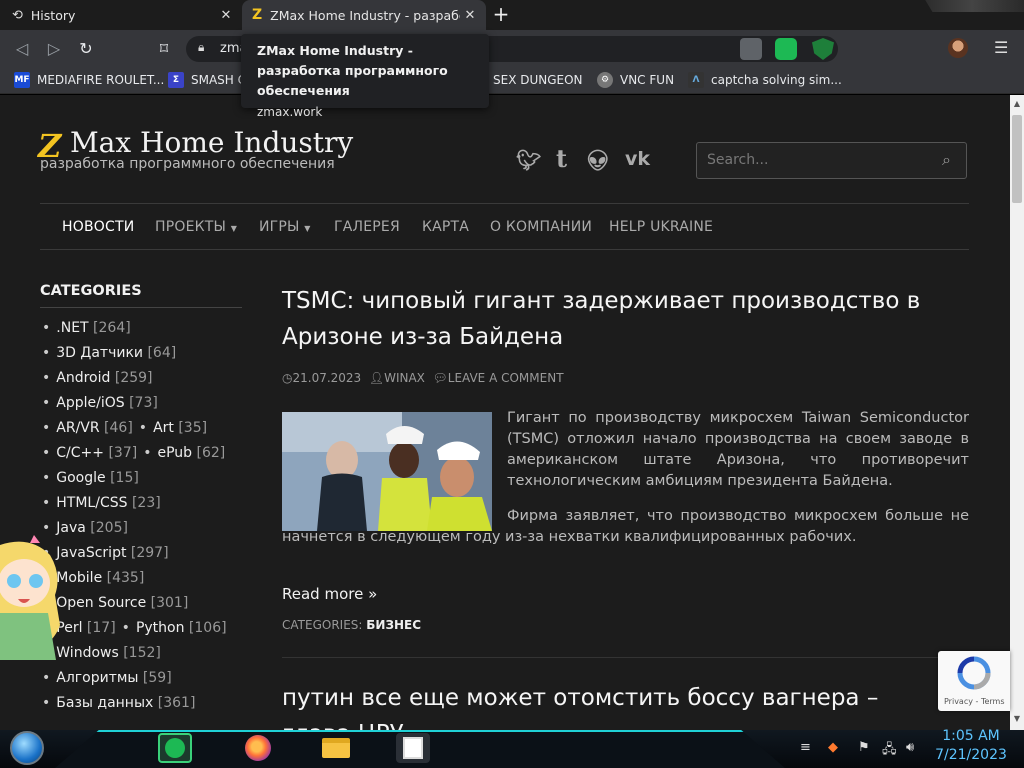  What do you see at coordinates (833, 747) in the screenshot?
I see `tray-app-icon: ◆` at bounding box center [833, 747].